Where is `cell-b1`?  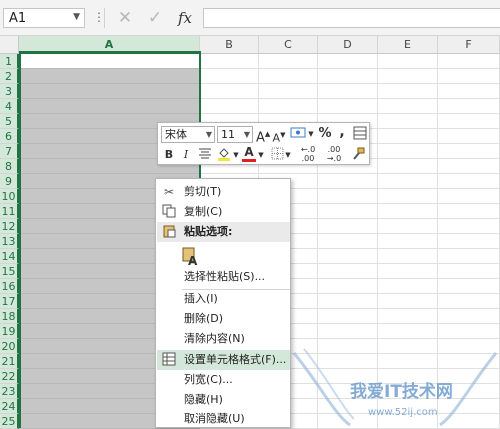
cell-b1 is located at coordinates (229, 61).